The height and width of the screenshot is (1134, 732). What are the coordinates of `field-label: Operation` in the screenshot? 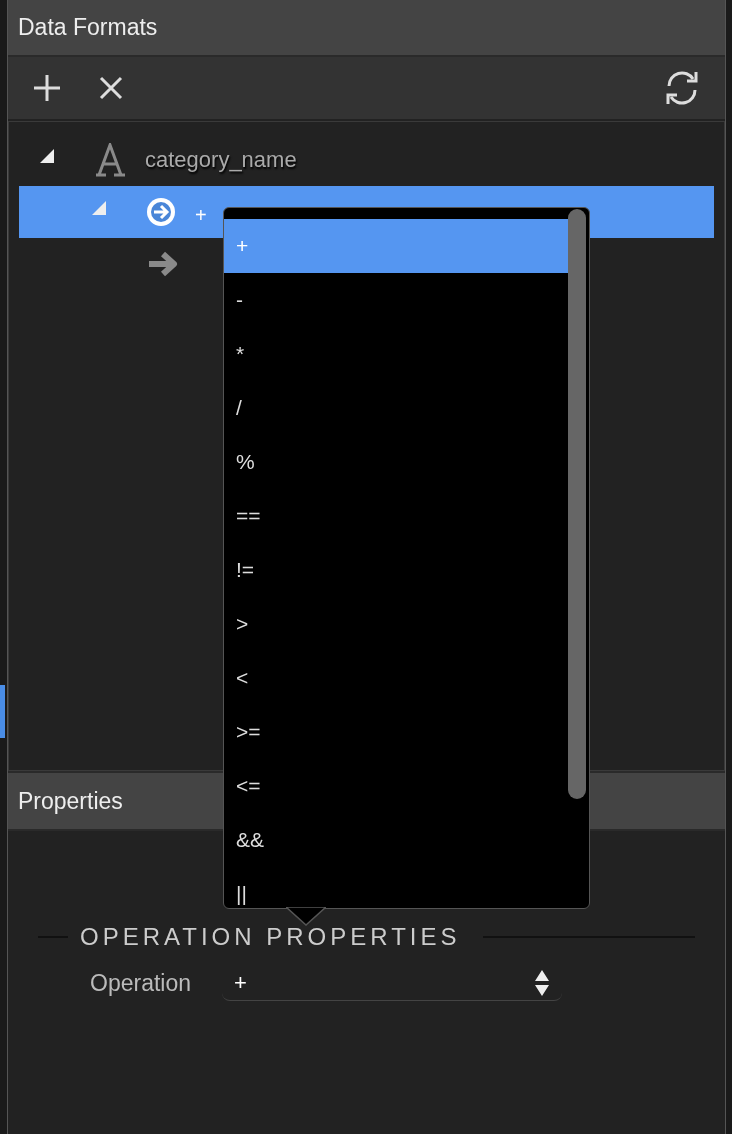 It's located at (141, 983).